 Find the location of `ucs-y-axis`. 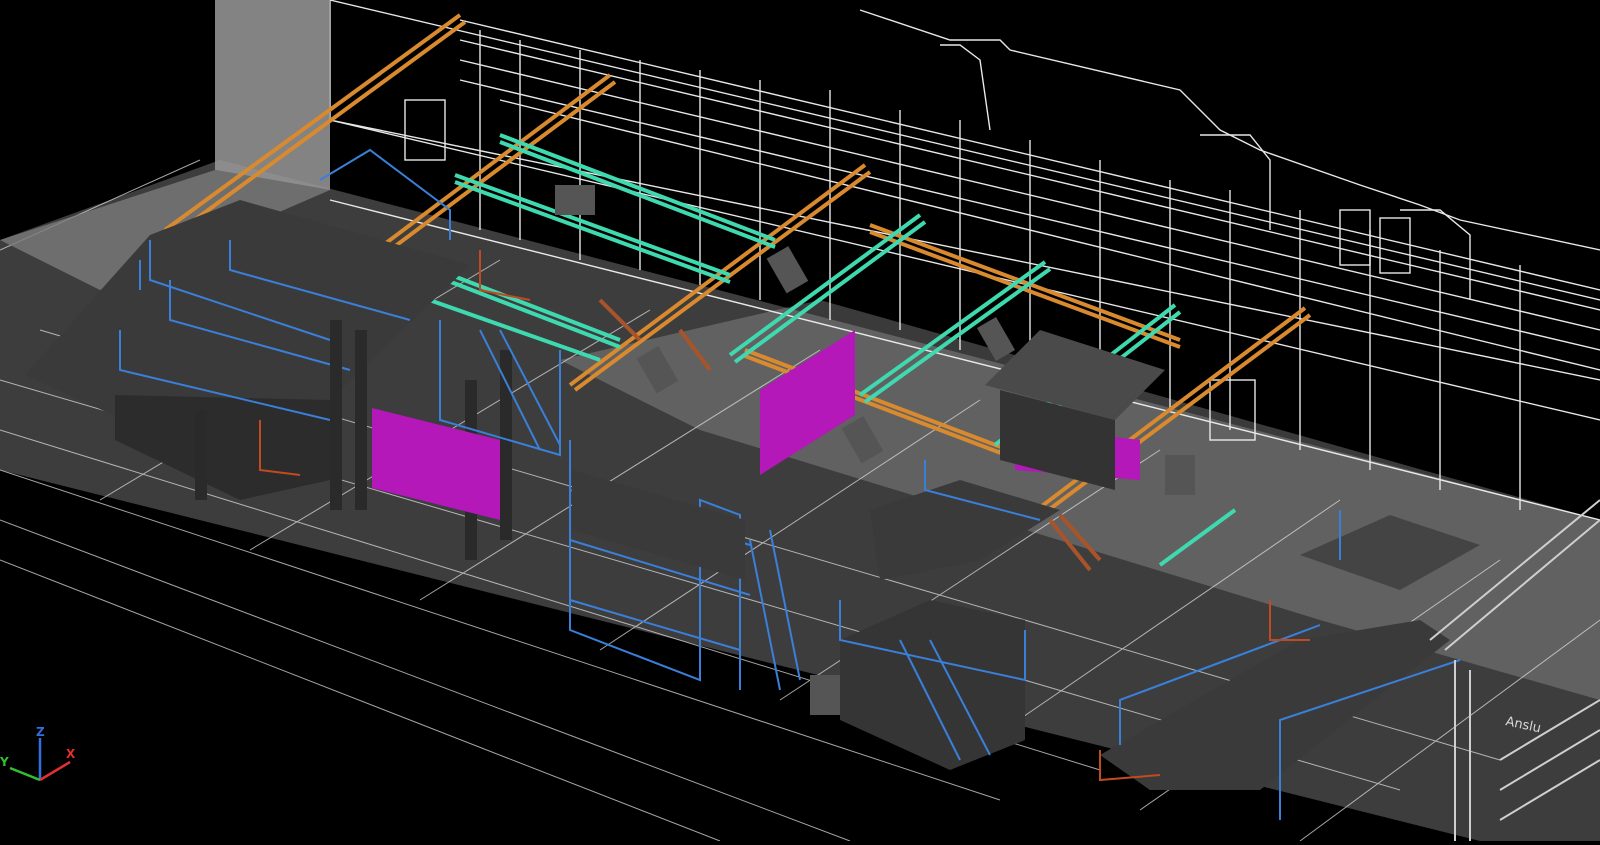

ucs-y-axis is located at coordinates (25, 774).